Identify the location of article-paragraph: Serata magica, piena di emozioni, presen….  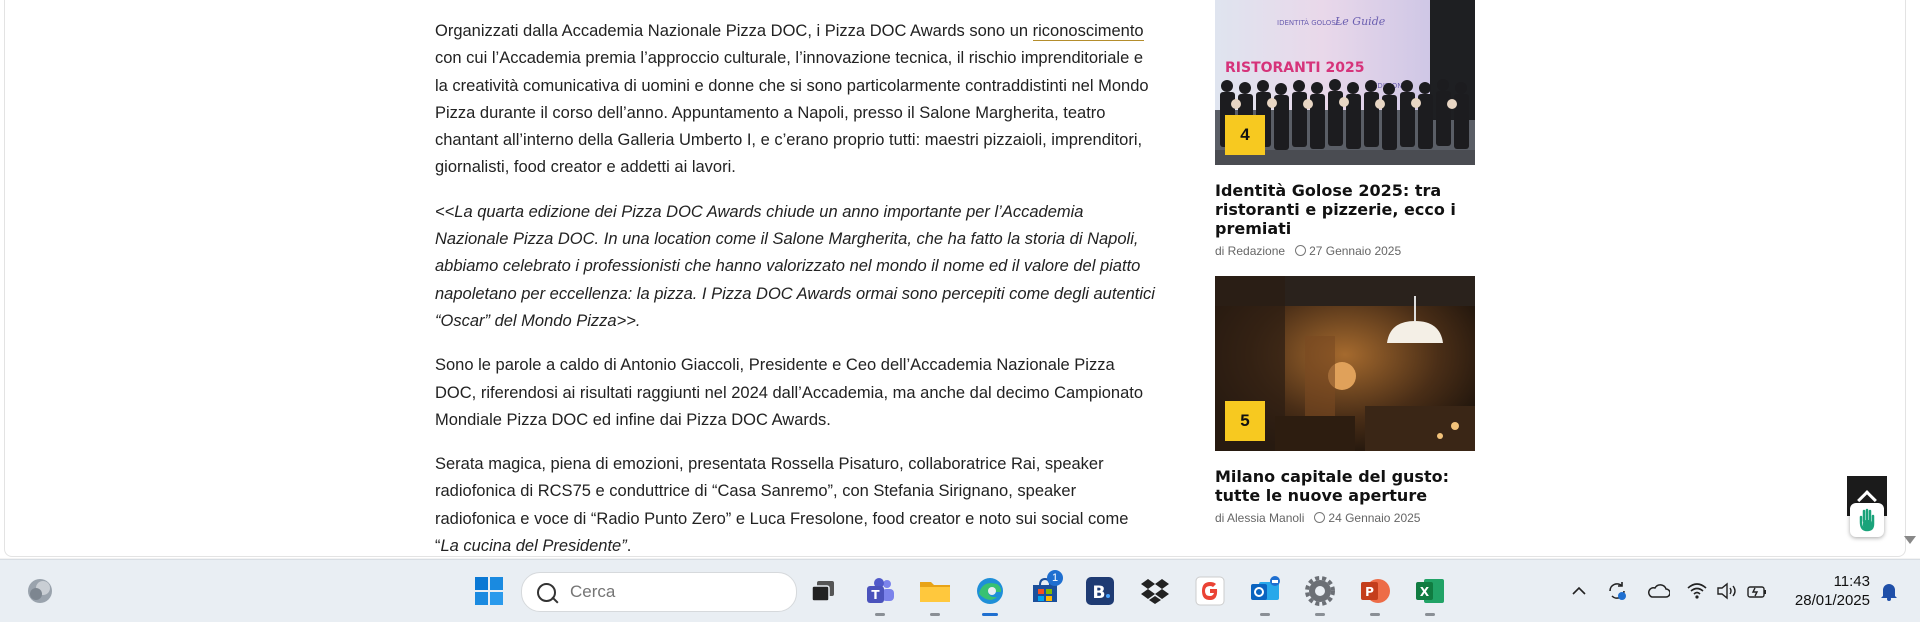
(782, 505).